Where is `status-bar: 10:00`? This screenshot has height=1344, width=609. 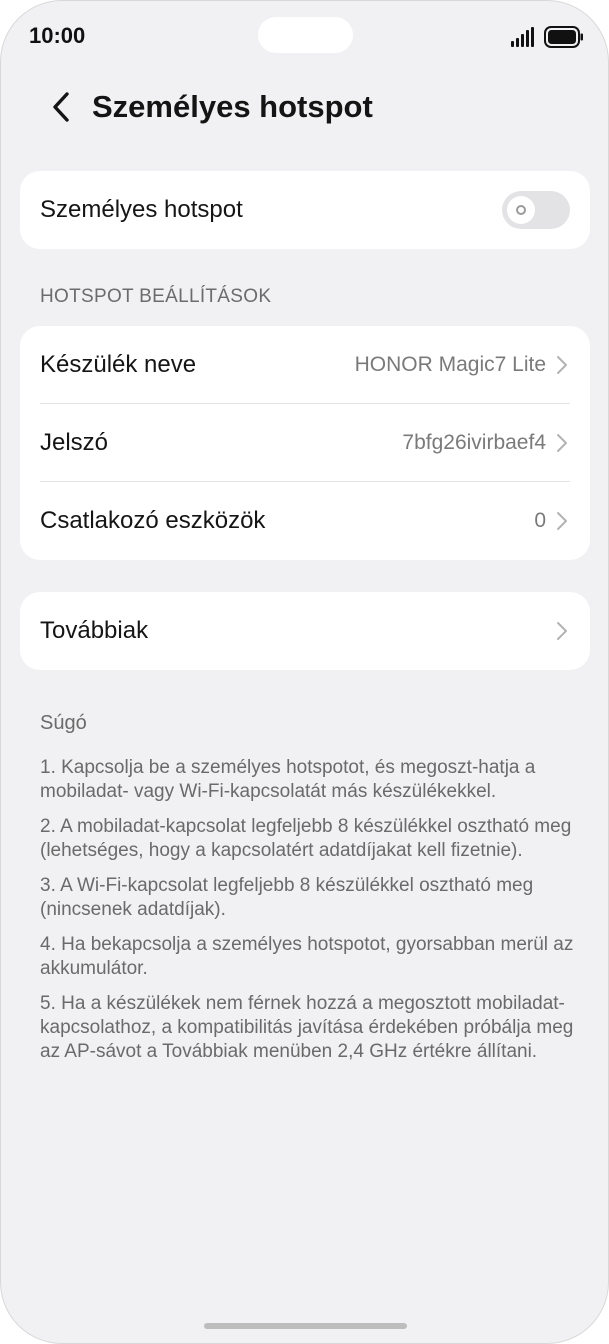
status-bar: 10:00 is located at coordinates (304, 37).